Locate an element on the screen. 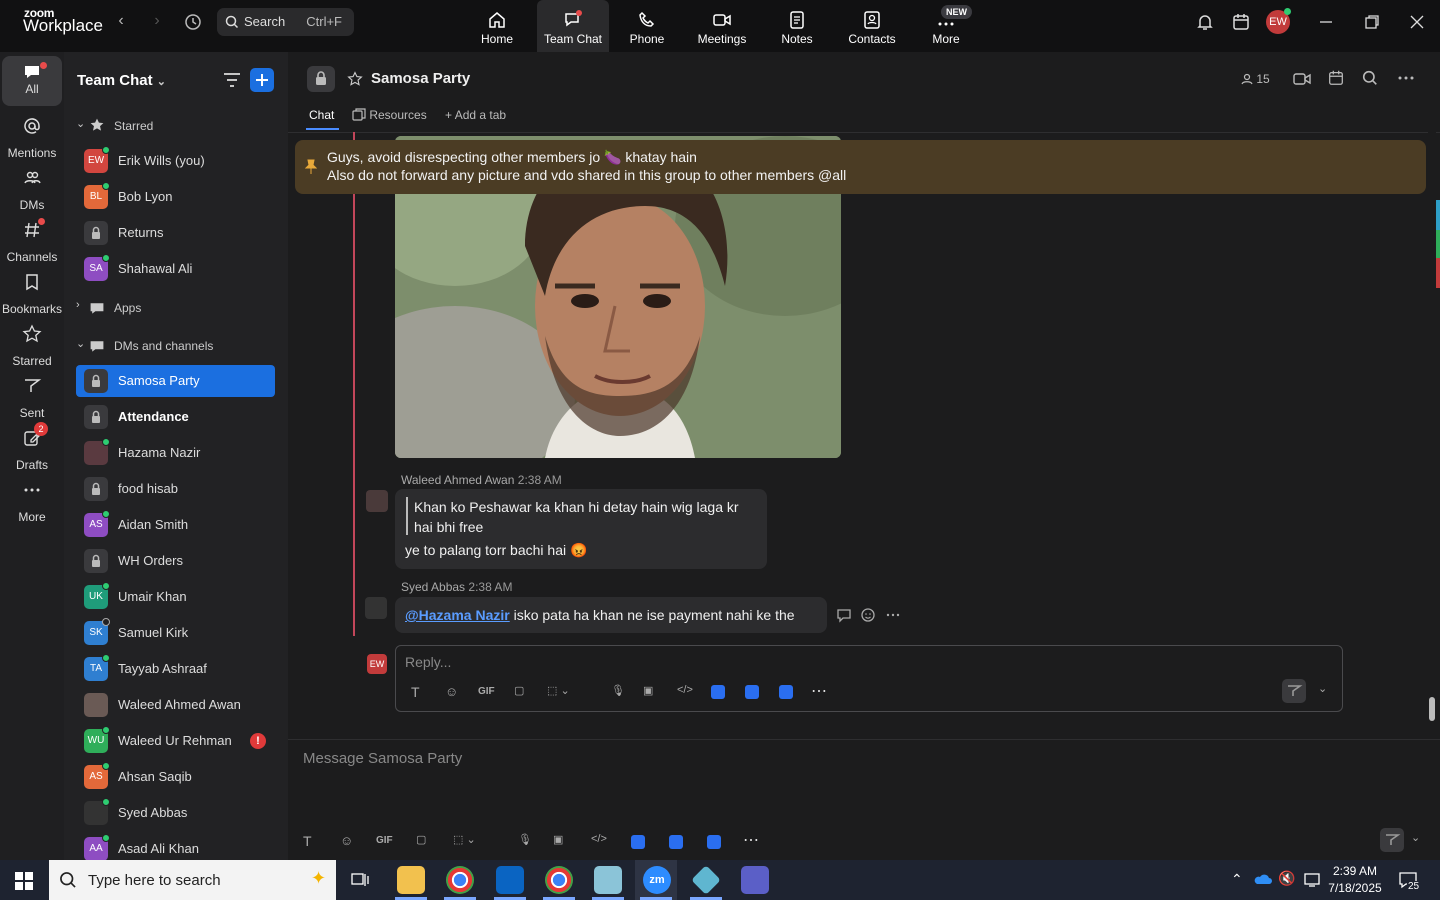 This screenshot has height=900, width=1440. sidebar-item: EW Erik Wills (you) is located at coordinates (175, 161).